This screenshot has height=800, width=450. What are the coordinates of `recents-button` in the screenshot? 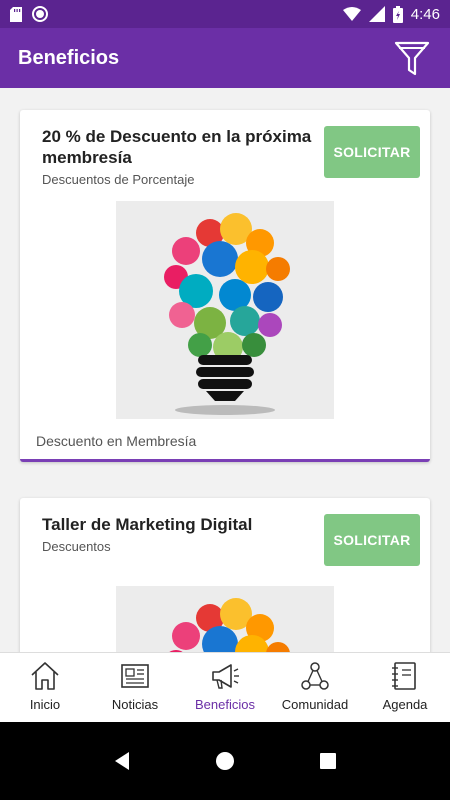 It's located at (328, 761).